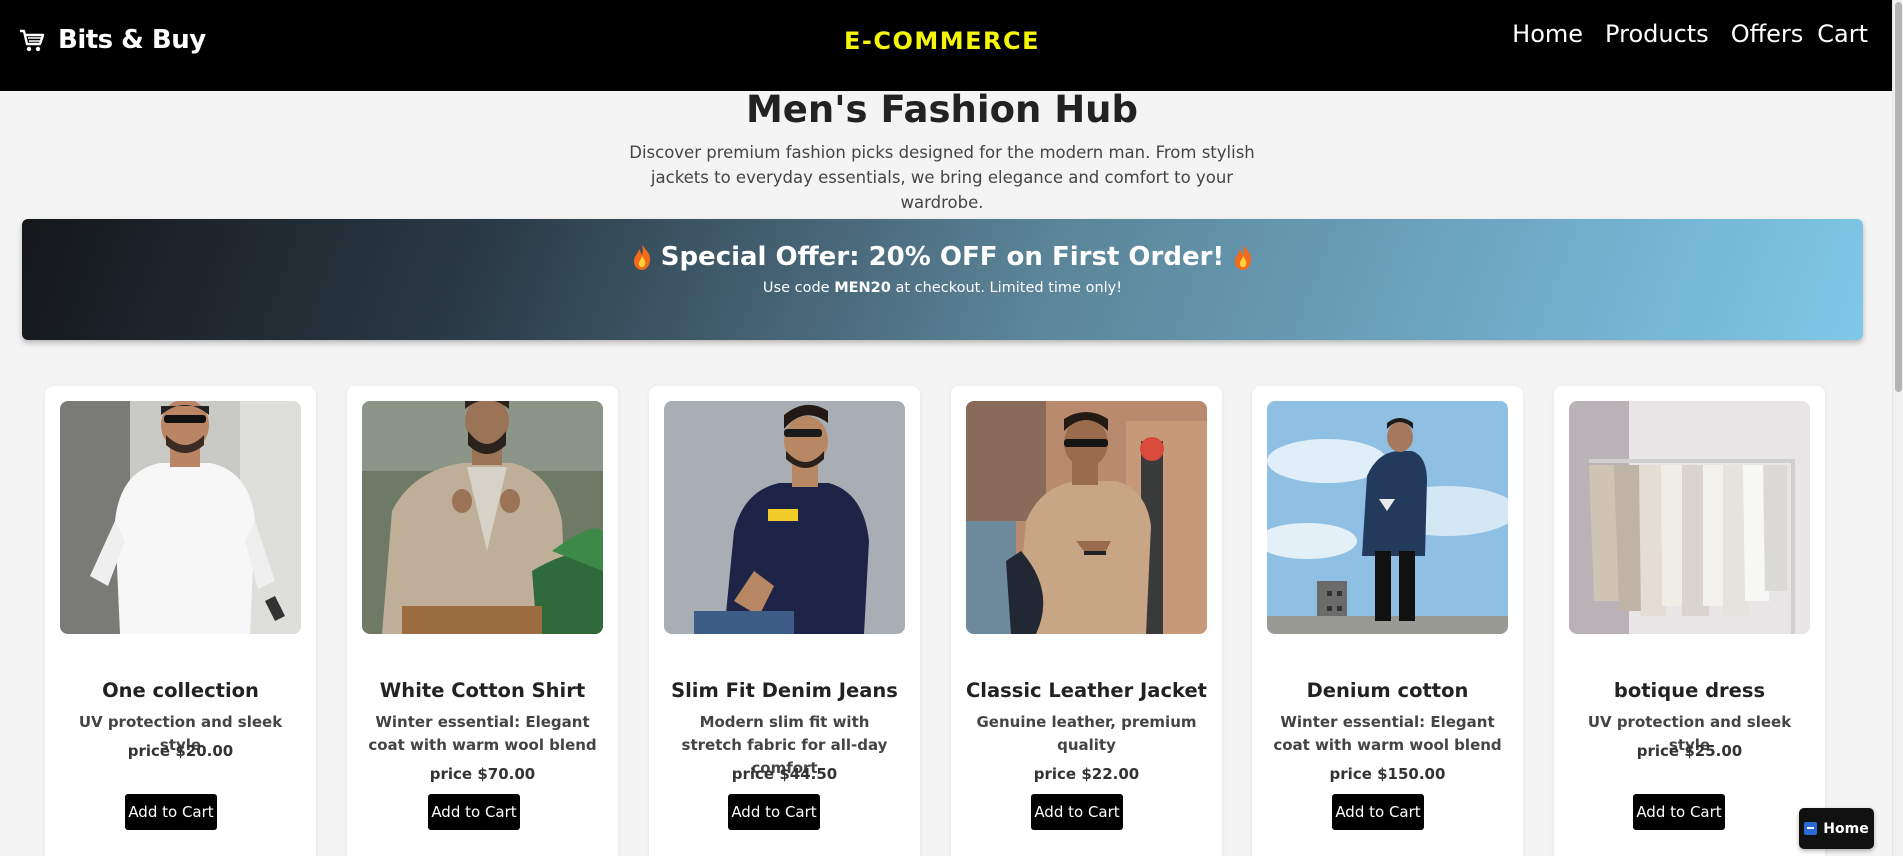  What do you see at coordinates (1086, 690) in the screenshot?
I see `product-title: Classic Leather Jacket` at bounding box center [1086, 690].